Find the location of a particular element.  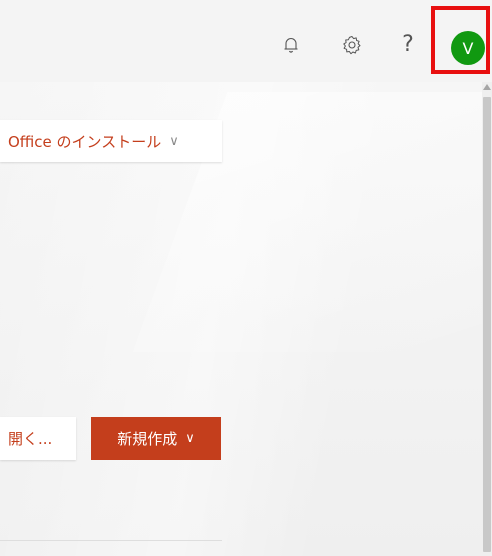

notifications-button is located at coordinates (291, 45).